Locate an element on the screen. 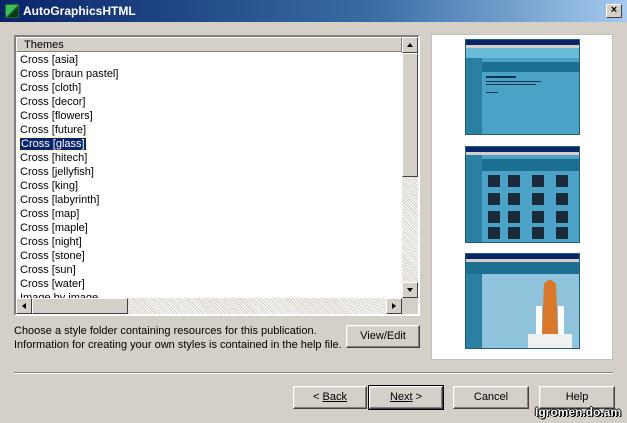 Image resolution: width=627 pixels, height=423 pixels. theme-list-item: Cross [flowers] is located at coordinates (210, 116).